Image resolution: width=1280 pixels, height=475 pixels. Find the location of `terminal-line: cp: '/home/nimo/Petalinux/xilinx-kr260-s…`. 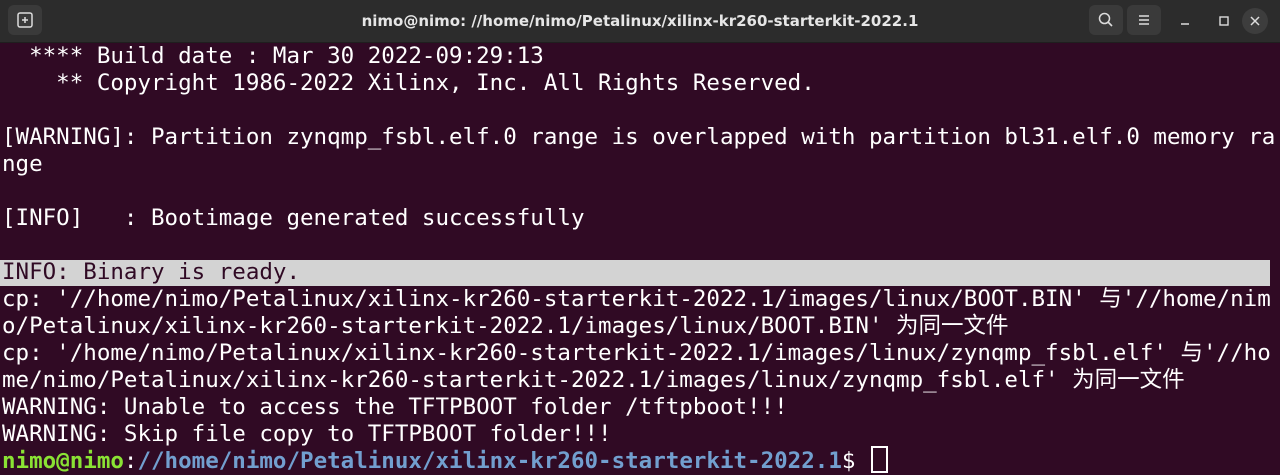

terminal-line: cp: '/home/nimo/Petalinux/xilinx-kr260-s… is located at coordinates (636, 353).